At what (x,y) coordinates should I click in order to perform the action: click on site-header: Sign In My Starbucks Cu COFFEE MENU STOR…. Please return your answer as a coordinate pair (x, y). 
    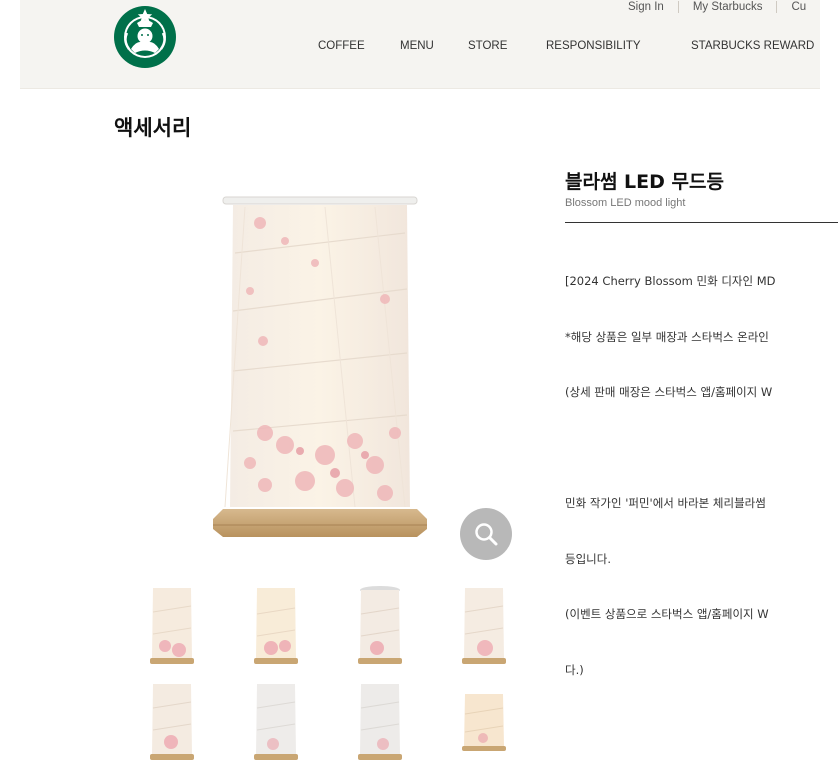
    Looking at the image, I should click on (420, 44).